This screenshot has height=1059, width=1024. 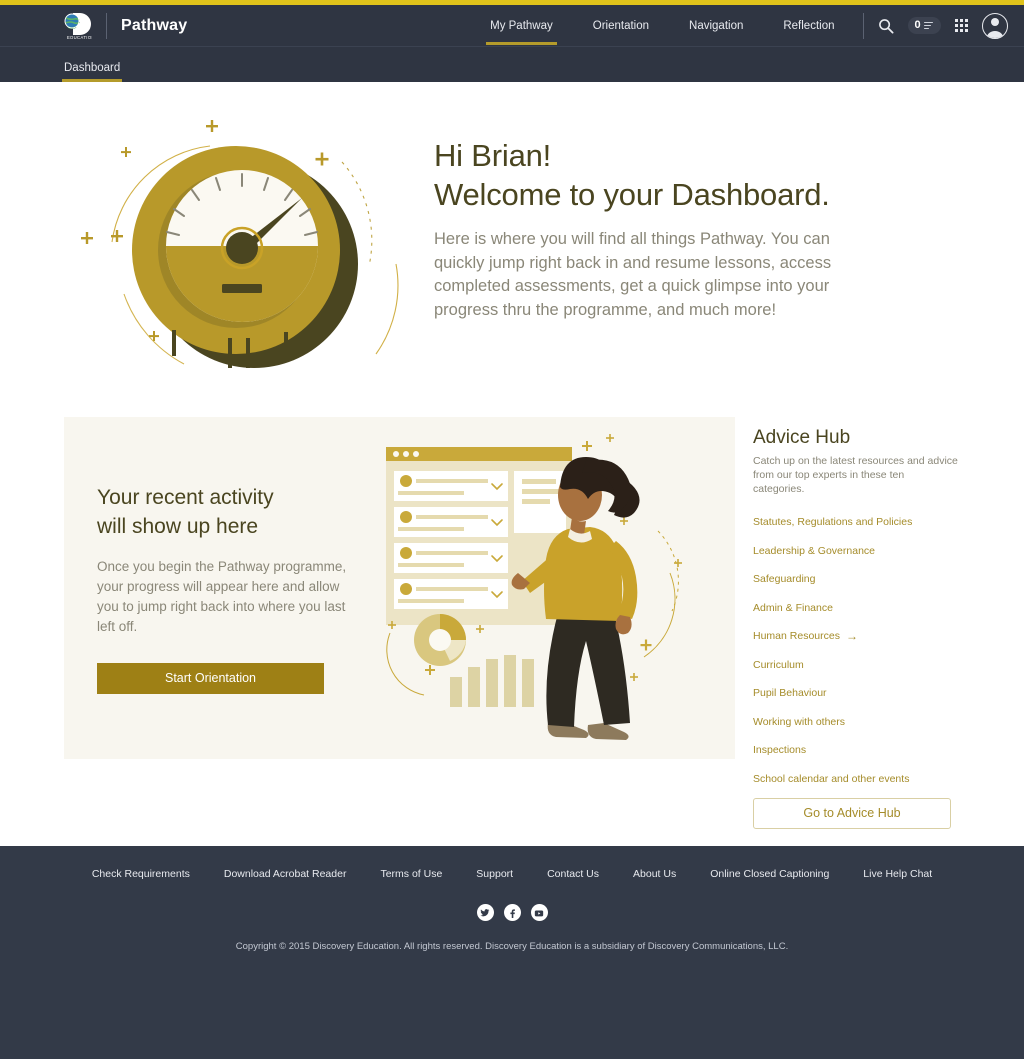 What do you see at coordinates (411, 874) in the screenshot?
I see `footer-link-terms-of-use: Terms of Use` at bounding box center [411, 874].